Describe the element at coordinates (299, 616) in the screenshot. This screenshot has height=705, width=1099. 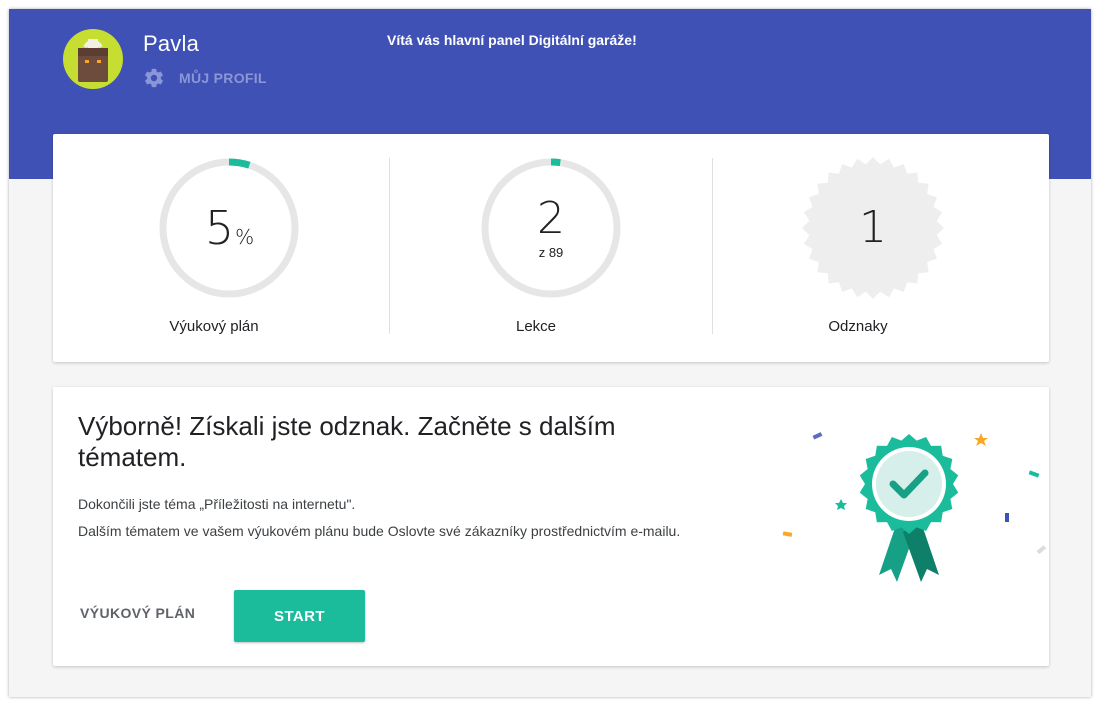
I see `start-button: START` at that location.